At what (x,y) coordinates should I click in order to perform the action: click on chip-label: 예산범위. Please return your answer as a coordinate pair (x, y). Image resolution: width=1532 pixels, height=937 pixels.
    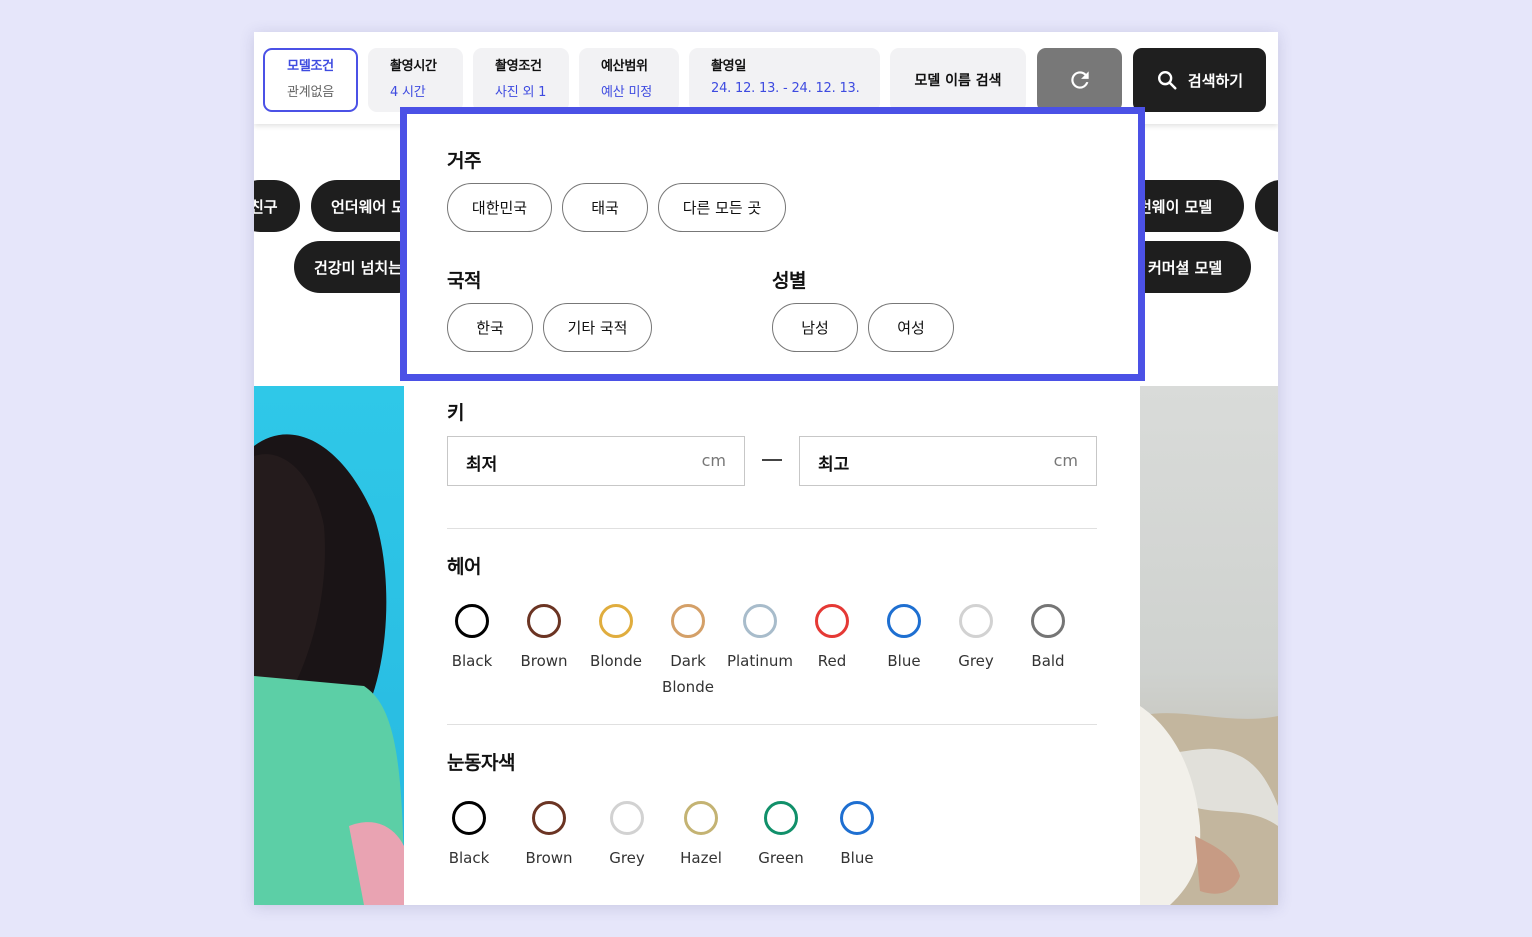
    Looking at the image, I should click on (624, 66).